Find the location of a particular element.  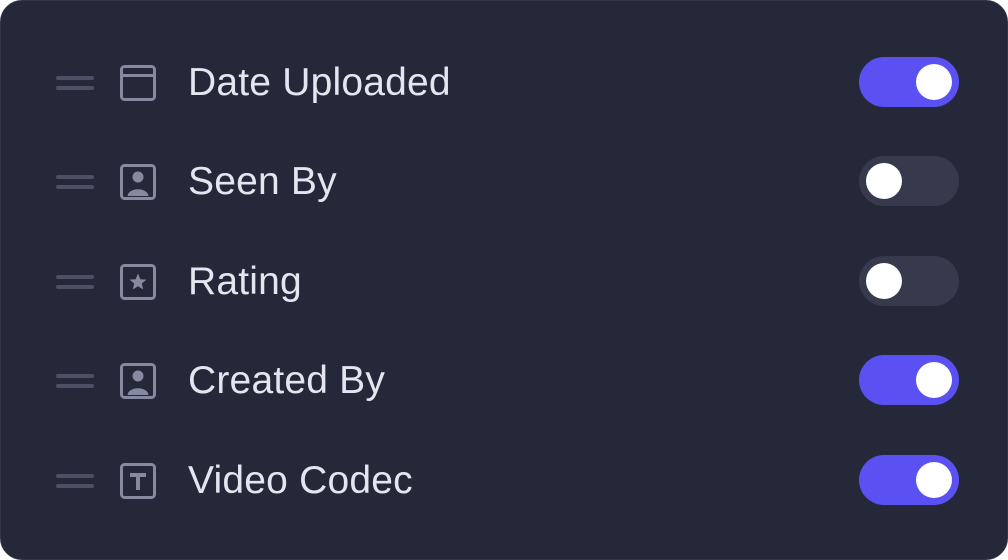

column-row-created-by: Created By is located at coordinates (504, 381).